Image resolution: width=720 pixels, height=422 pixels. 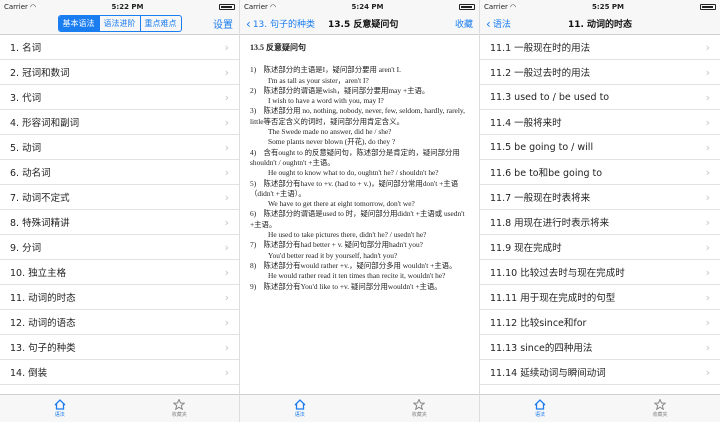 I want to click on status-time: 5:24 PM, so click(x=367, y=6).